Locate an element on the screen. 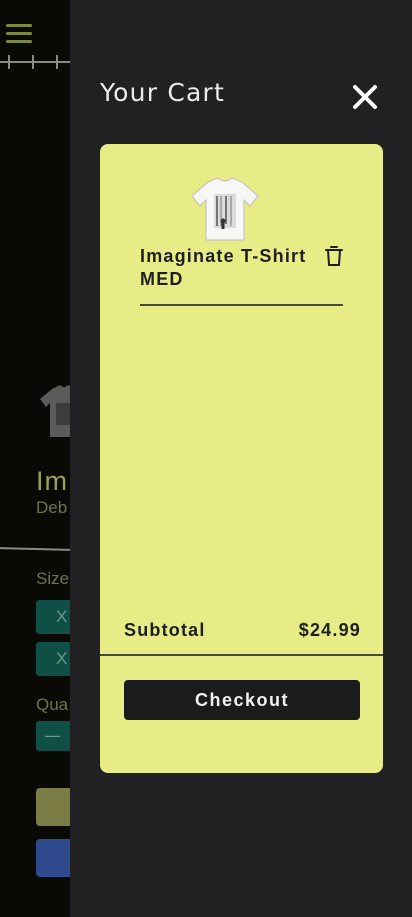 The height and width of the screenshot is (917, 412). header-divider is located at coordinates (35, 62).